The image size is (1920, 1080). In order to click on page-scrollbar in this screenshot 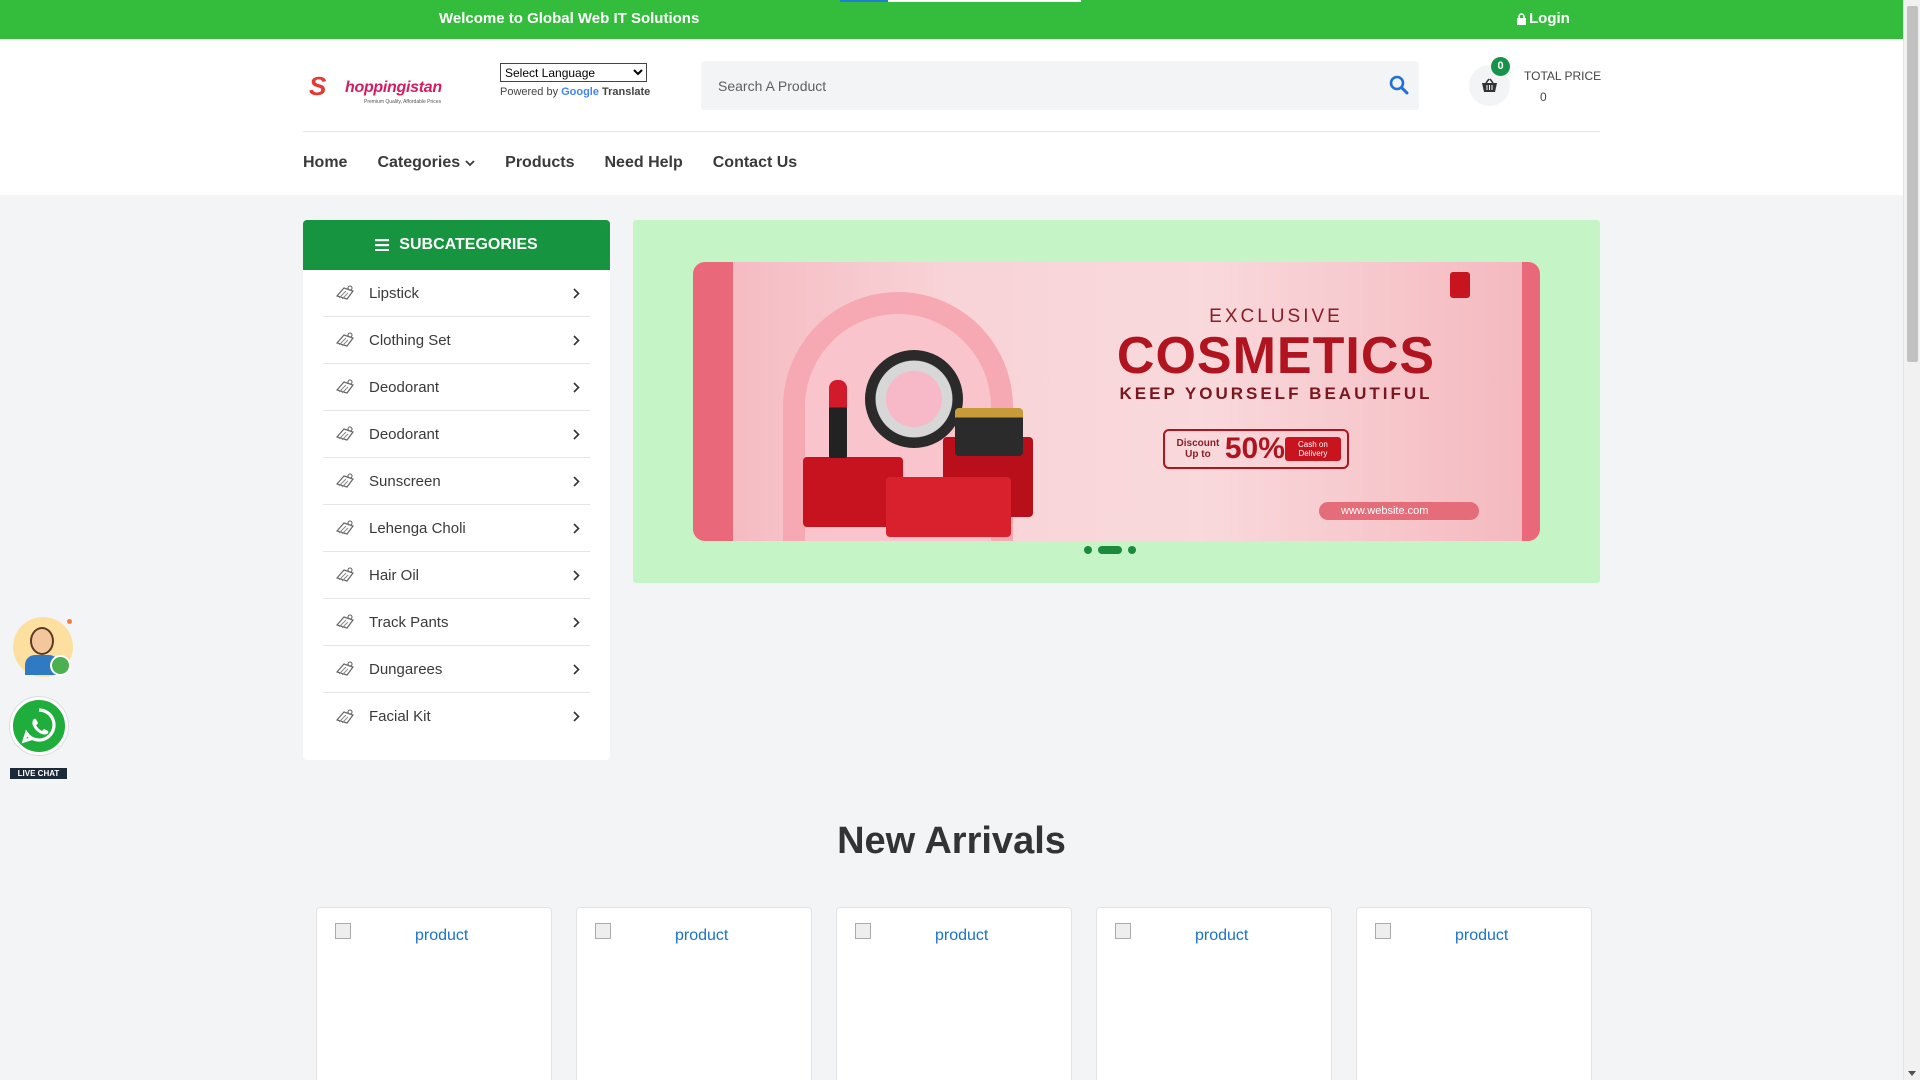, I will do `click(1911, 540)`.